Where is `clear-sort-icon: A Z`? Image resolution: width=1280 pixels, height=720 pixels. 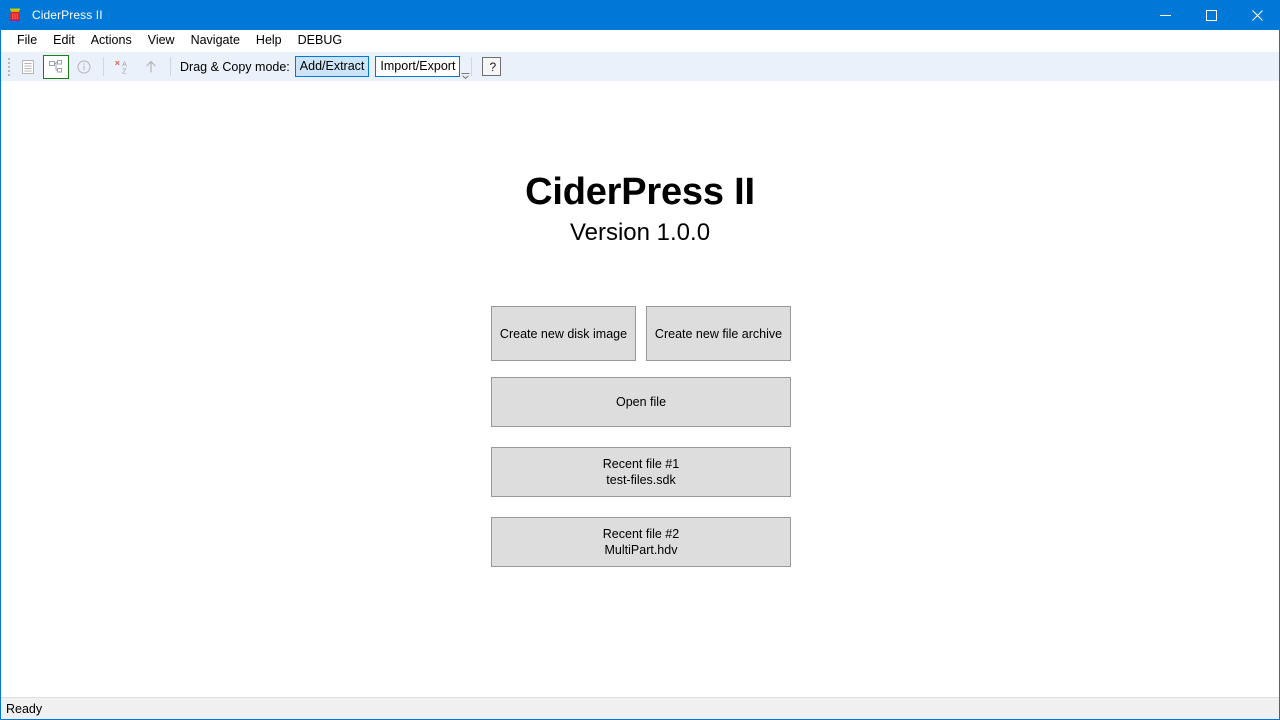
clear-sort-icon: A Z is located at coordinates (123, 67).